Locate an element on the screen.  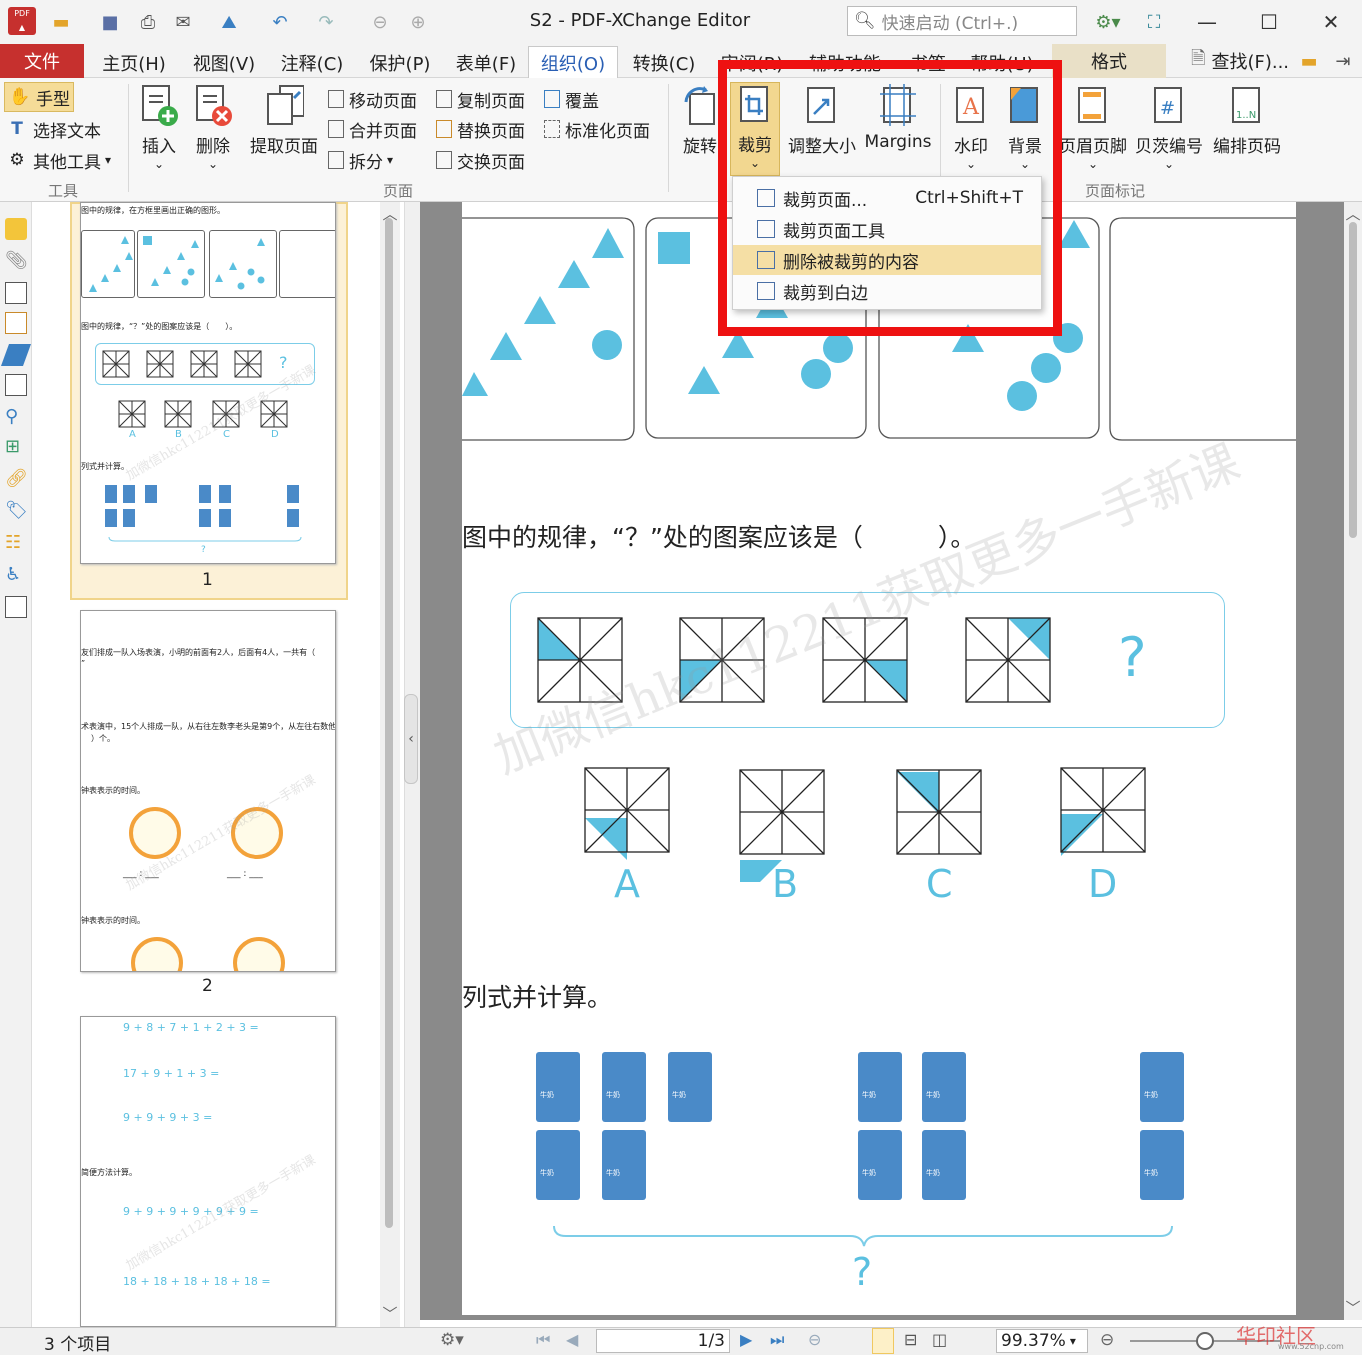
total-brace is located at coordinates (863, 1236).